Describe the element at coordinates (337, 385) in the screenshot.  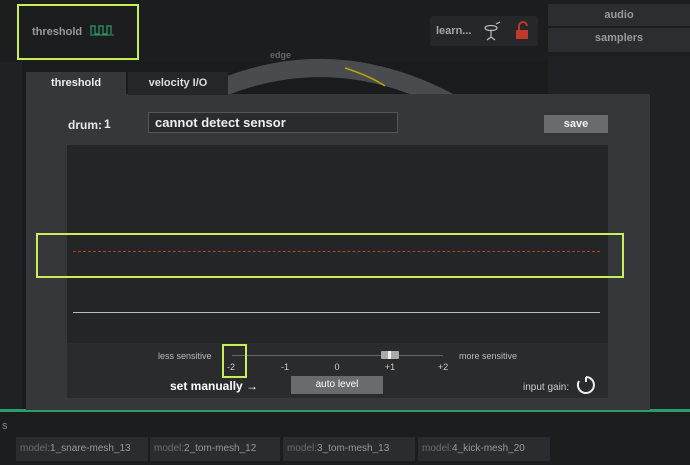
I see `auto-level-button: auto level` at that location.